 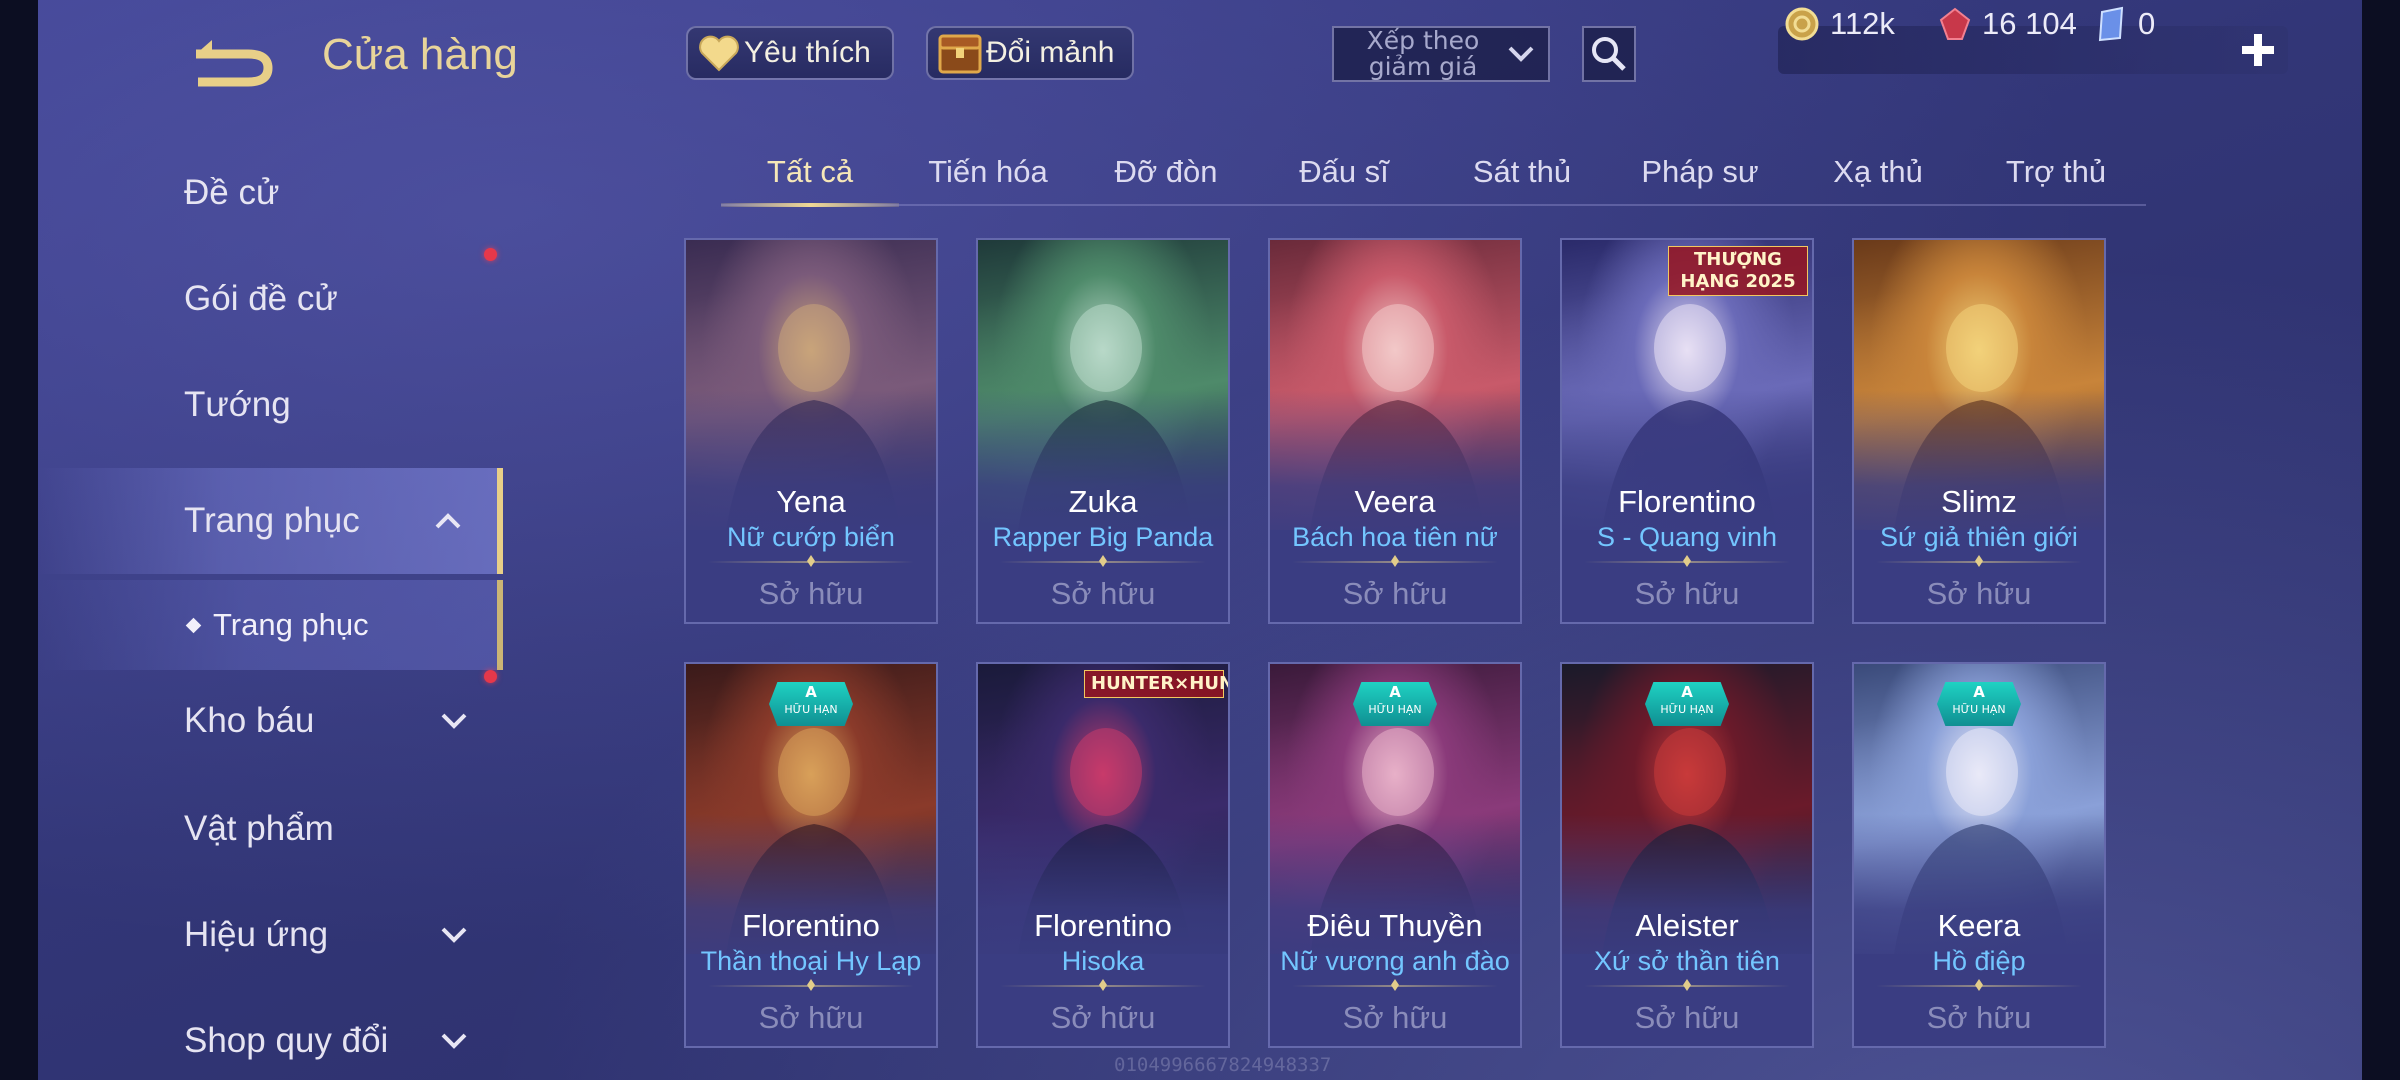 I want to click on hero-name: Aleister, so click(x=1687, y=925).